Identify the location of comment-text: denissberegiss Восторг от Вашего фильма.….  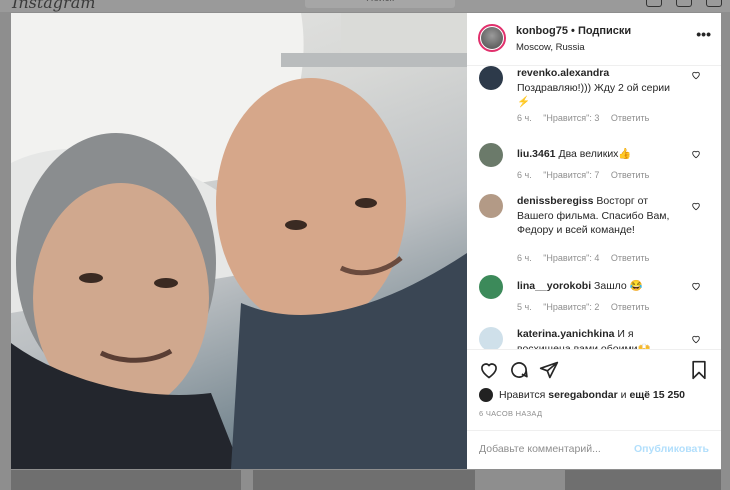
(598, 216).